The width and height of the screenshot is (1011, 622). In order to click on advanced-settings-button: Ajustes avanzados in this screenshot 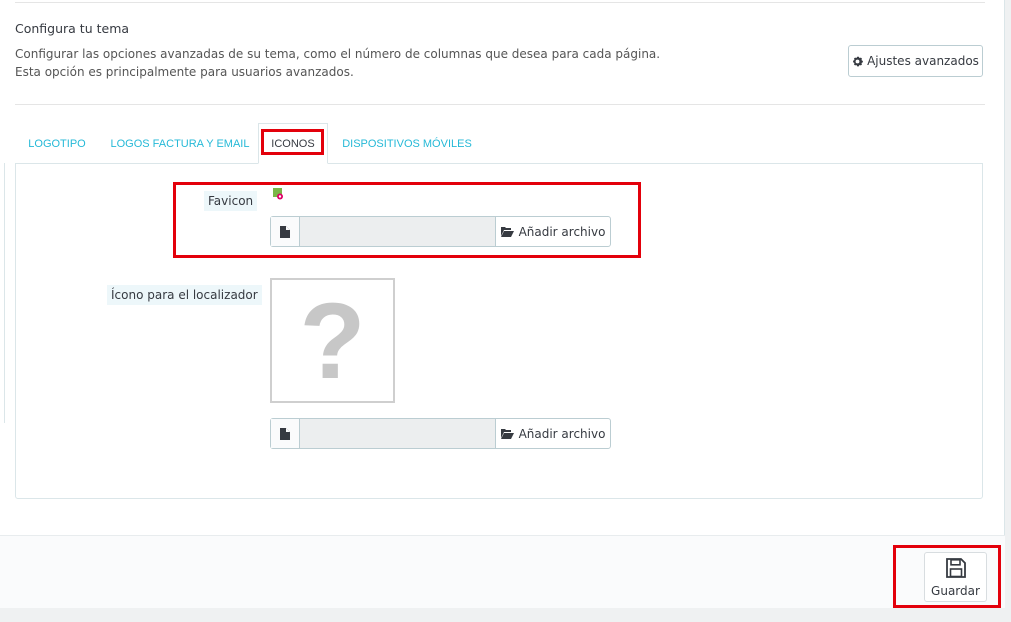, I will do `click(915, 61)`.